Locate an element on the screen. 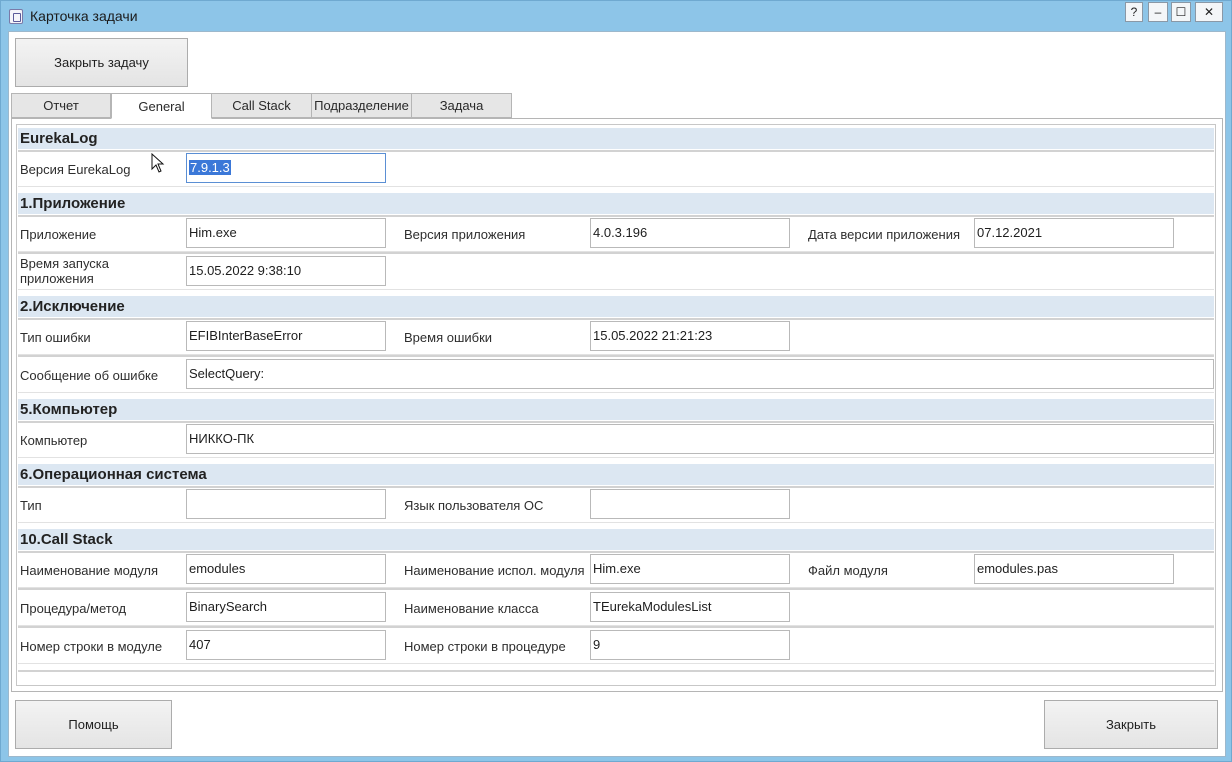 This screenshot has height=762, width=1232. window-title: Карточка задачи is located at coordinates (84, 16).